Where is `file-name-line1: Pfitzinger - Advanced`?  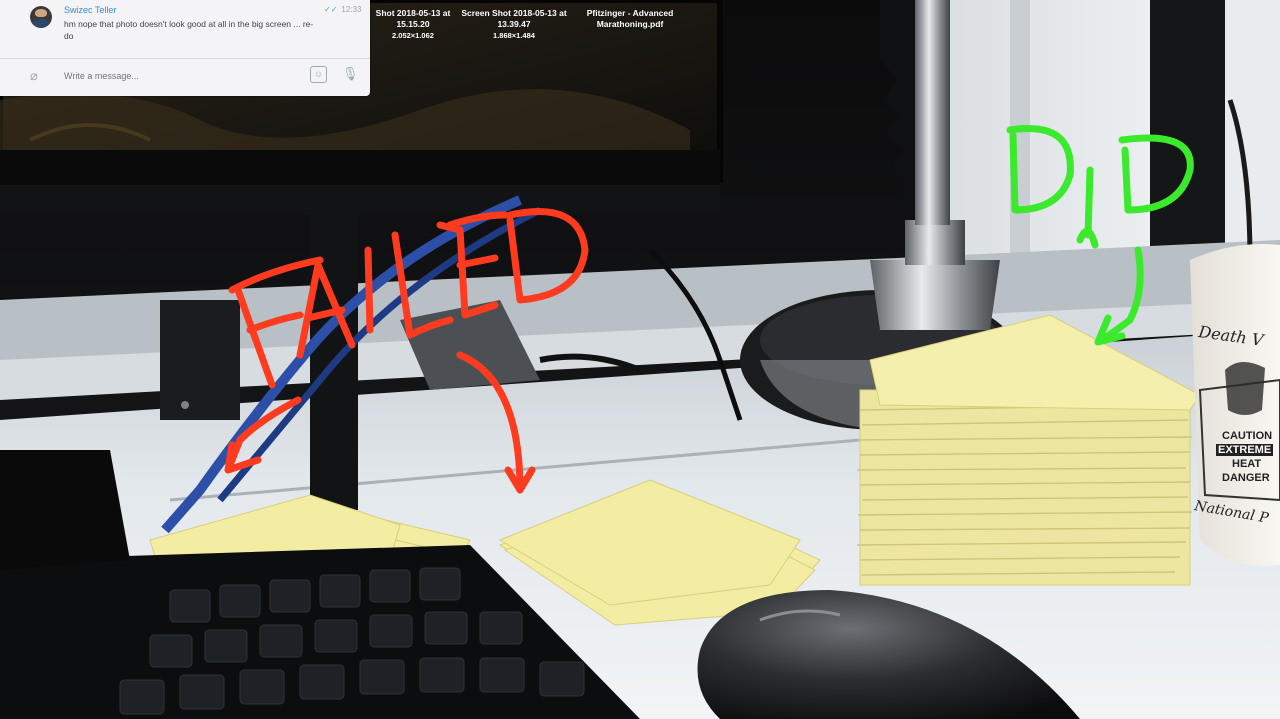
file-name-line1: Pfitzinger - Advanced is located at coordinates (630, 13).